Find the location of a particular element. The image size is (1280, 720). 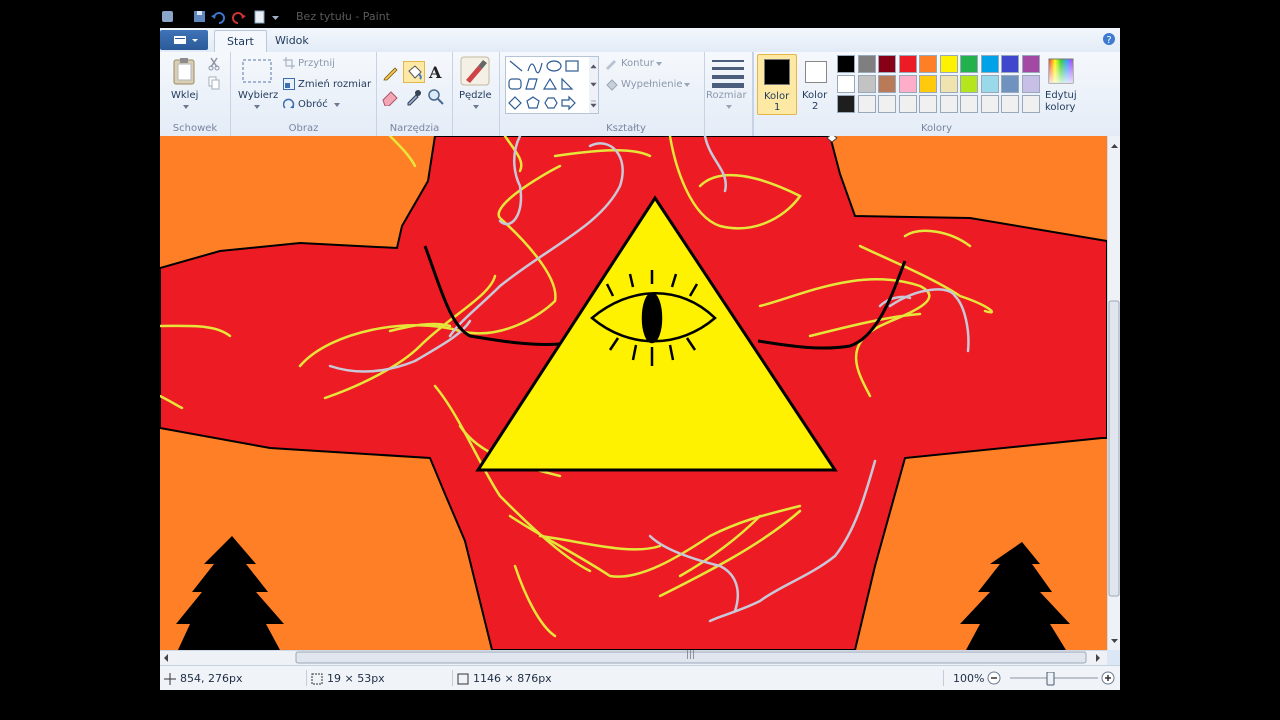

redo-icon is located at coordinates (239, 18).